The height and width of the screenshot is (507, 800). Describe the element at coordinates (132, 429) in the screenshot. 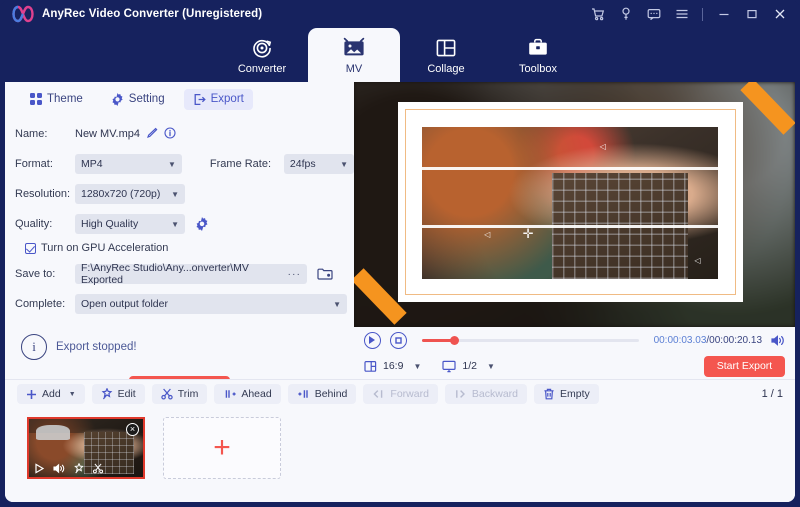

I see `remove-clip-button: ×` at that location.